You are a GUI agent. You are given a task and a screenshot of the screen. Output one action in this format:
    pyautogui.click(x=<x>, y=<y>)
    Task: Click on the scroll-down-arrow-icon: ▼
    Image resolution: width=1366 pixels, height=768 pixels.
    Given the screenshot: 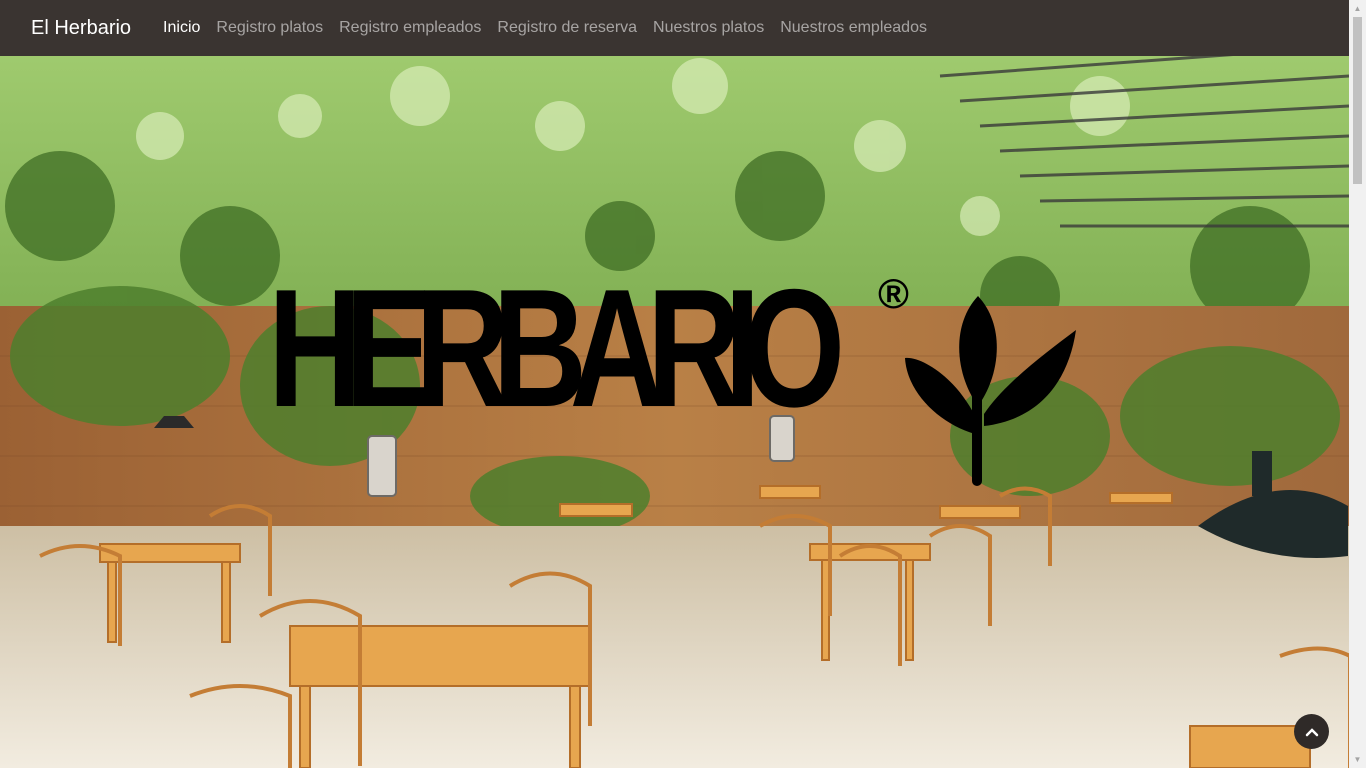 What is the action you would take?
    pyautogui.click(x=1357, y=759)
    